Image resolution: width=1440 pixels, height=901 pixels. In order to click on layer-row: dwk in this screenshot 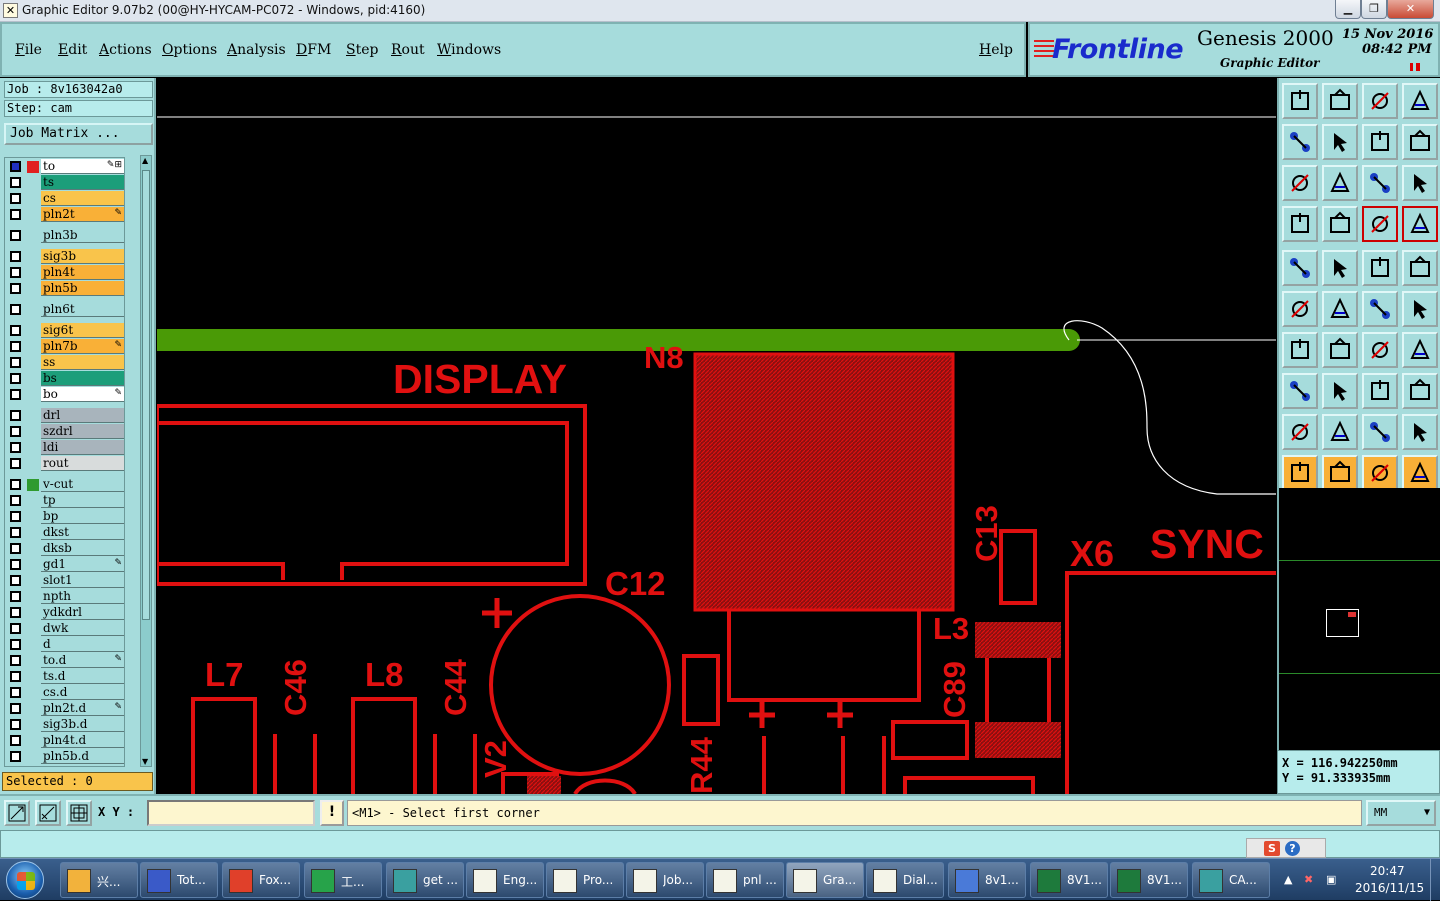, I will do `click(65, 628)`.